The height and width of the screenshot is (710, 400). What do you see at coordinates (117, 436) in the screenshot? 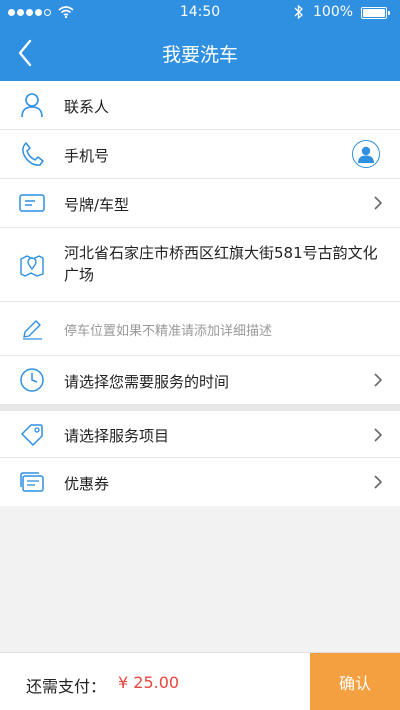
I see `service-label: 请选择服务项目` at bounding box center [117, 436].